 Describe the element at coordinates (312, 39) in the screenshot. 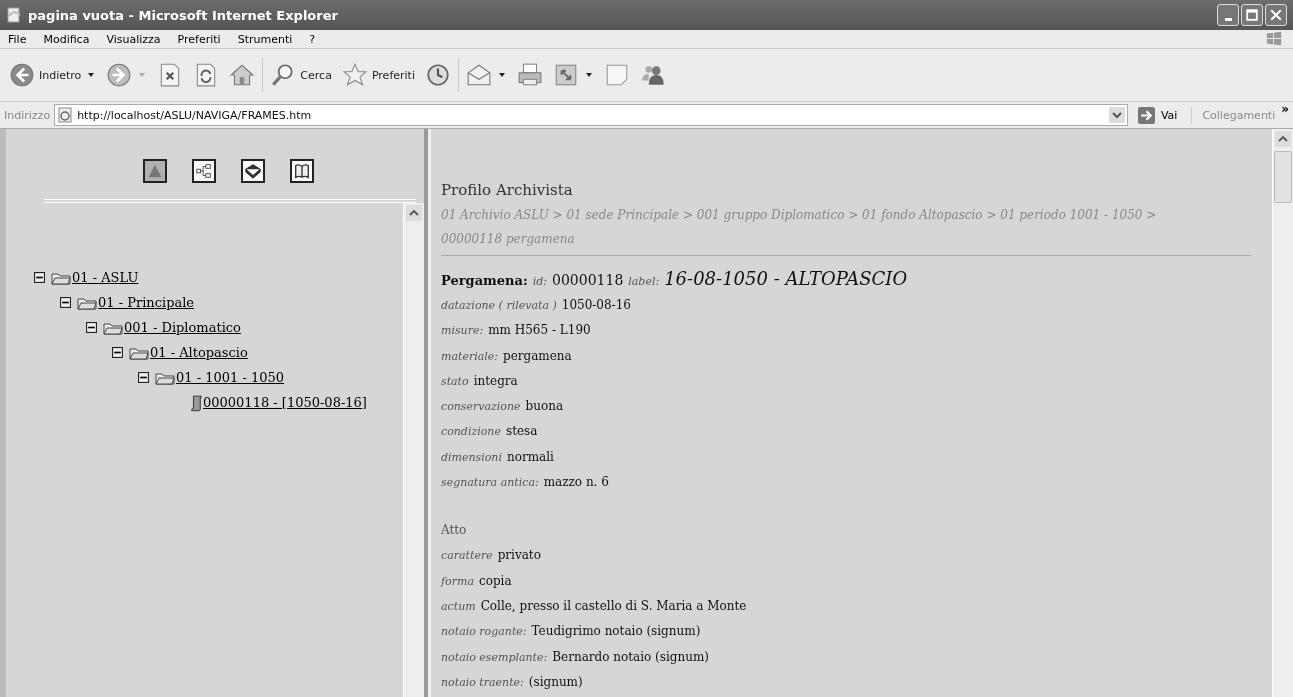

I see `menu-item: ?` at that location.